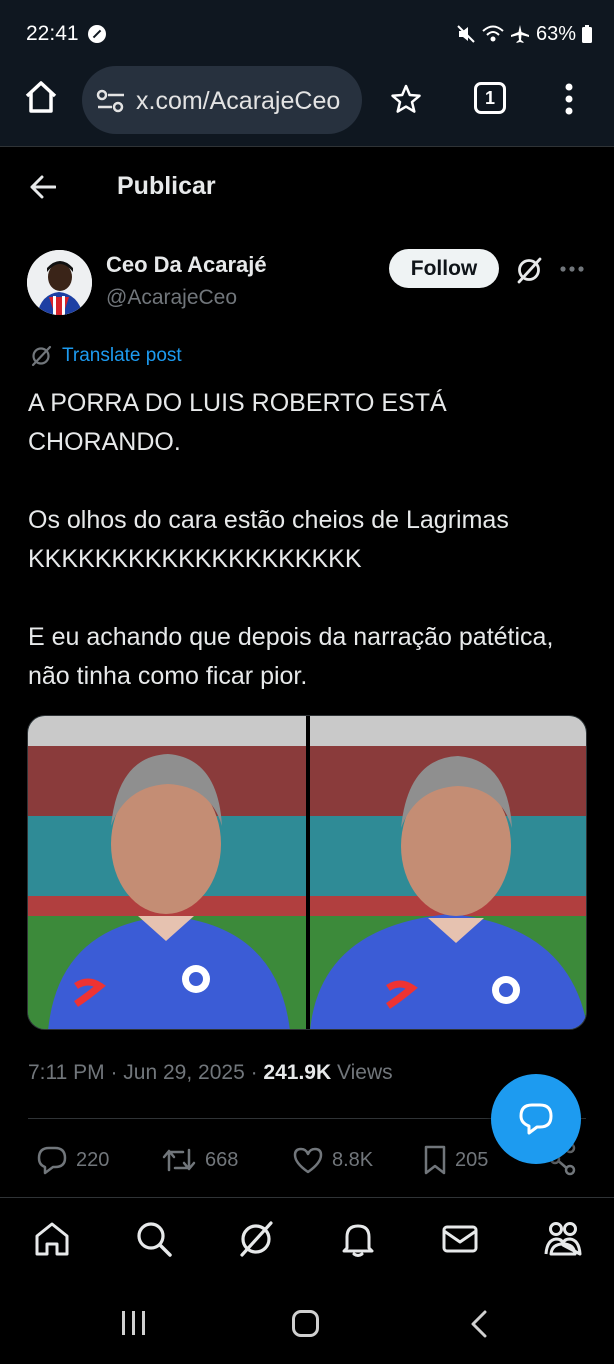  I want to click on battery-icon, so click(587, 34).